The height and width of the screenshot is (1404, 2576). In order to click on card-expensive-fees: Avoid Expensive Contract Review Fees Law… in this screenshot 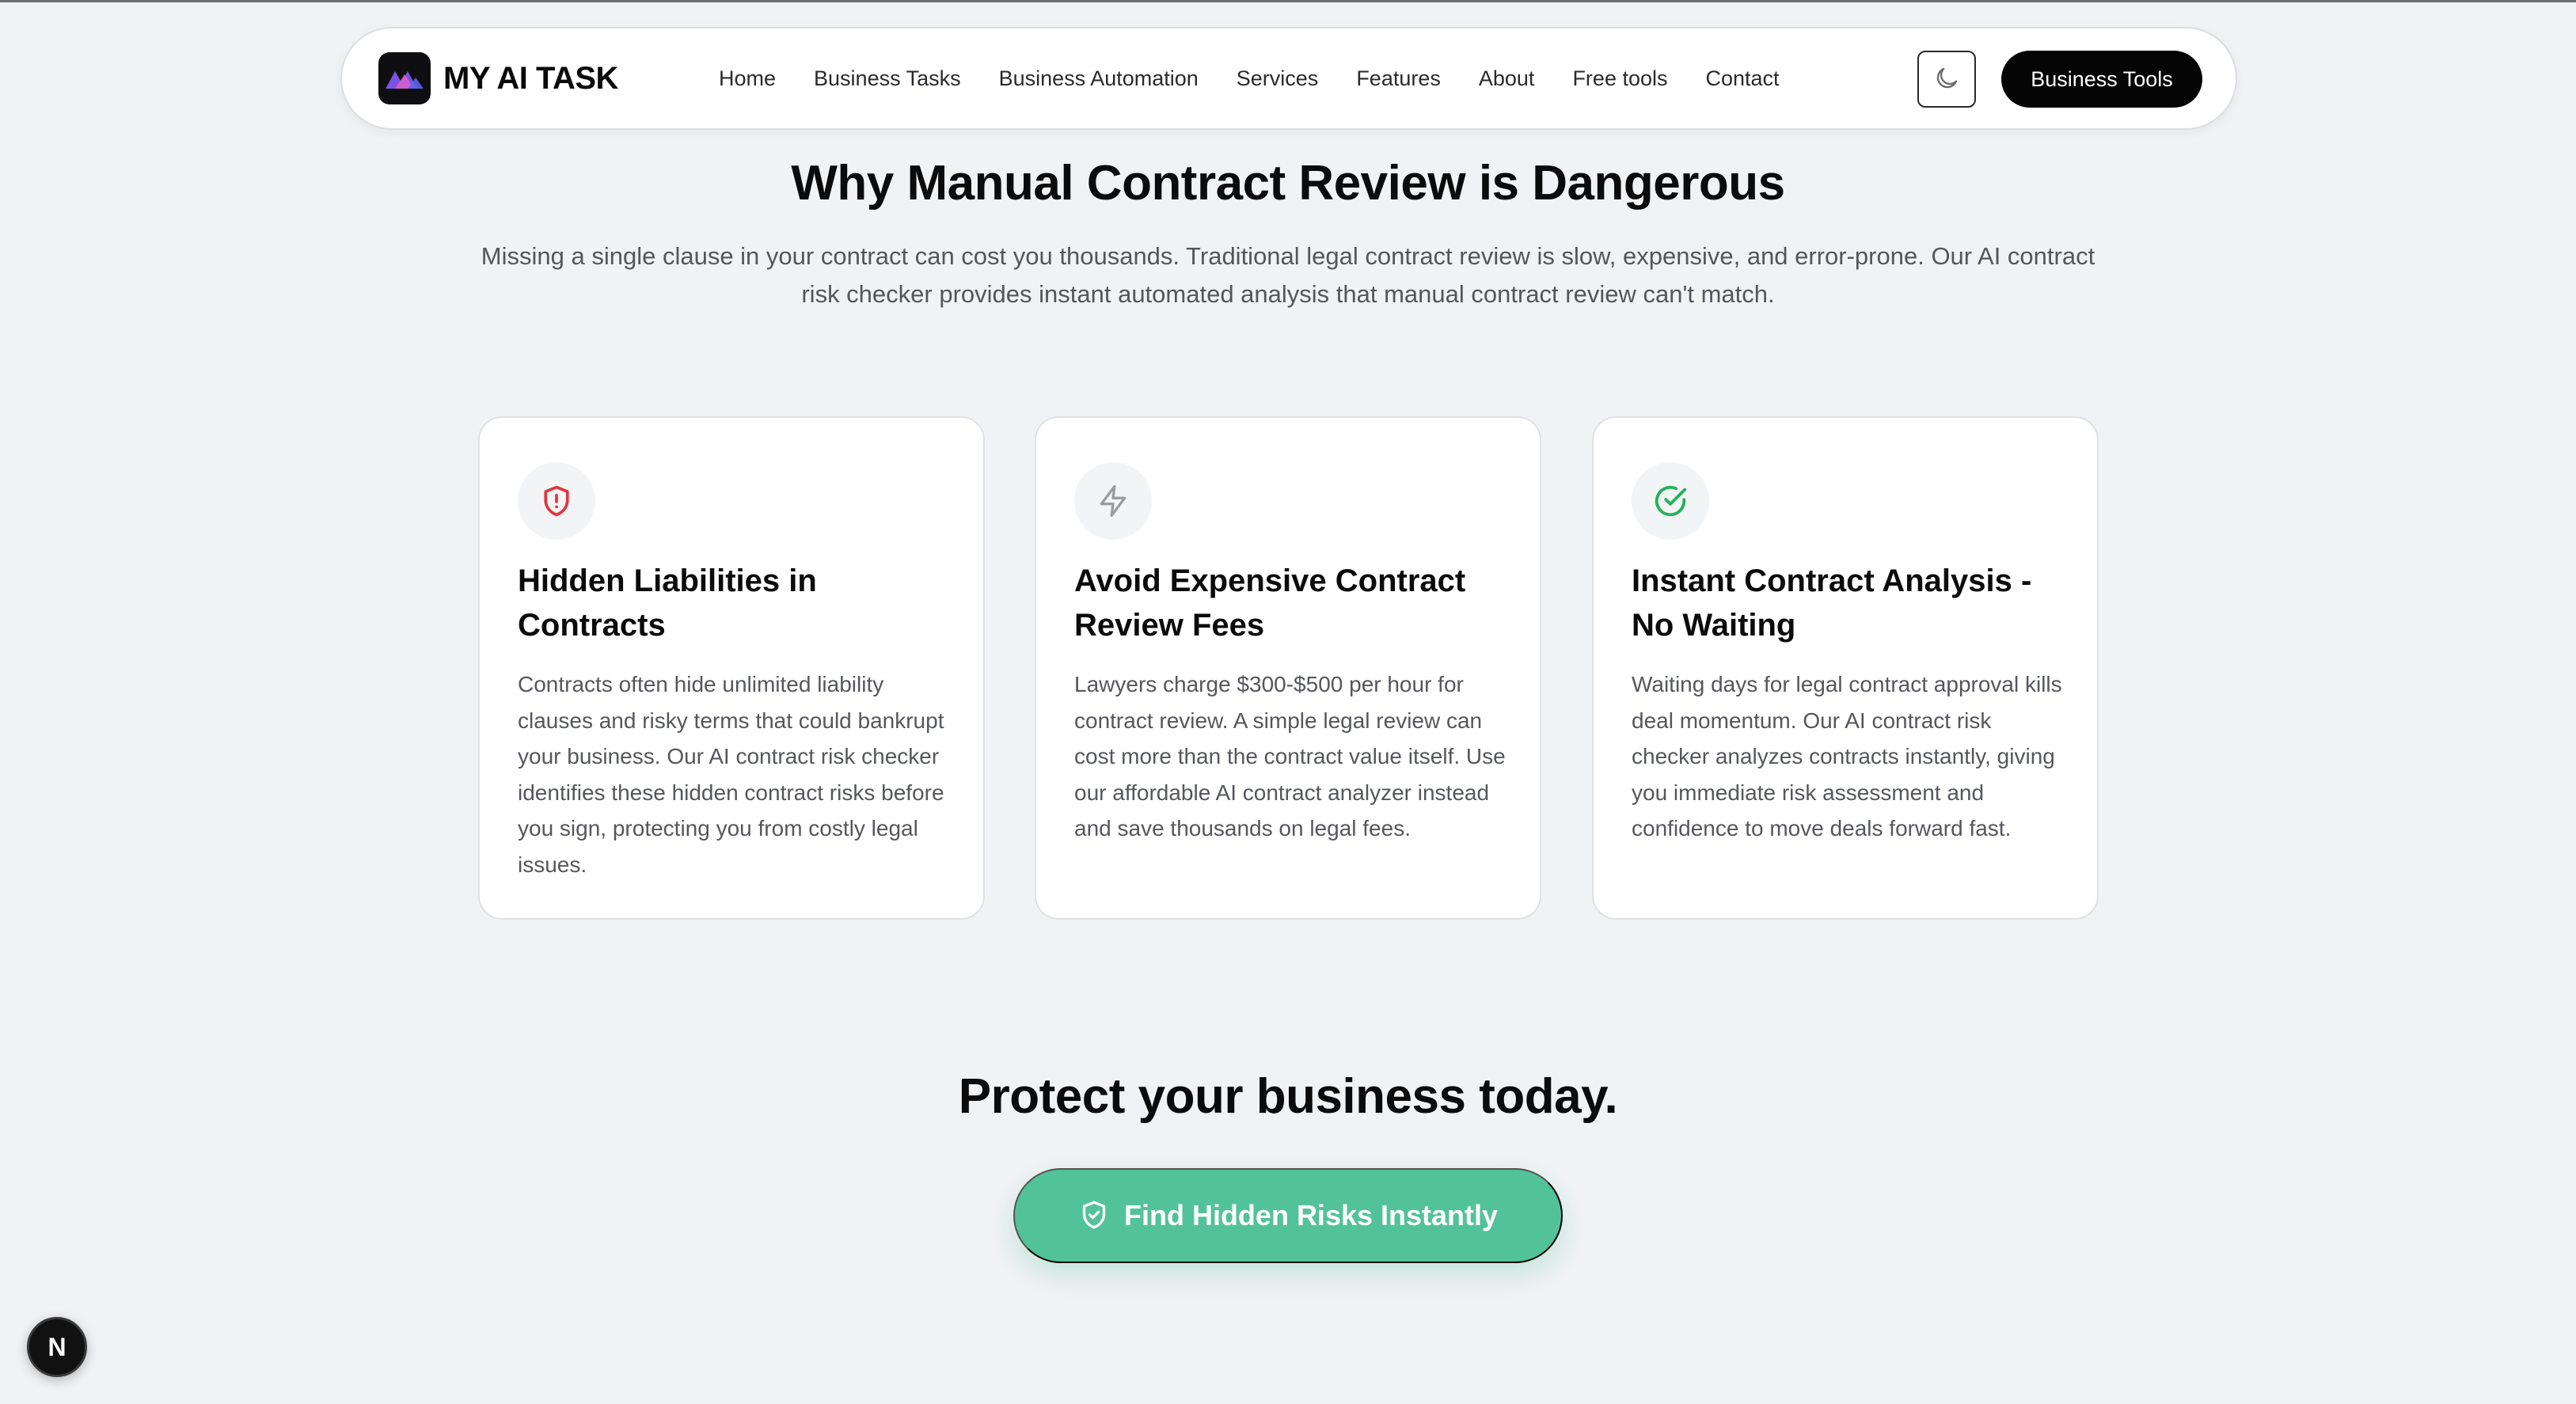, I will do `click(1288, 668)`.